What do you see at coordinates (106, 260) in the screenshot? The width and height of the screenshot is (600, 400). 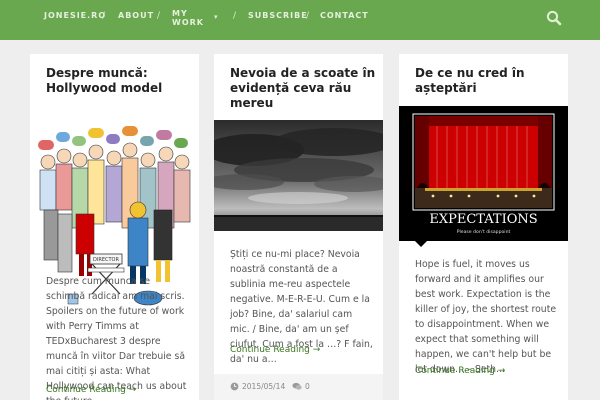 I see `director-chair-label: DIRECTOR` at bounding box center [106, 260].